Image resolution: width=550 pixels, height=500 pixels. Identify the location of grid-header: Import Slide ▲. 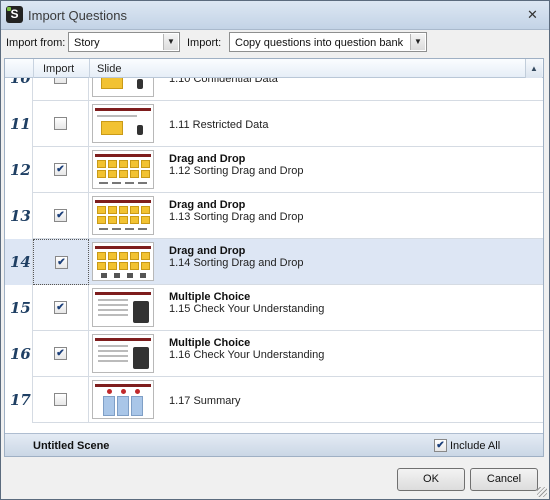
(274, 68).